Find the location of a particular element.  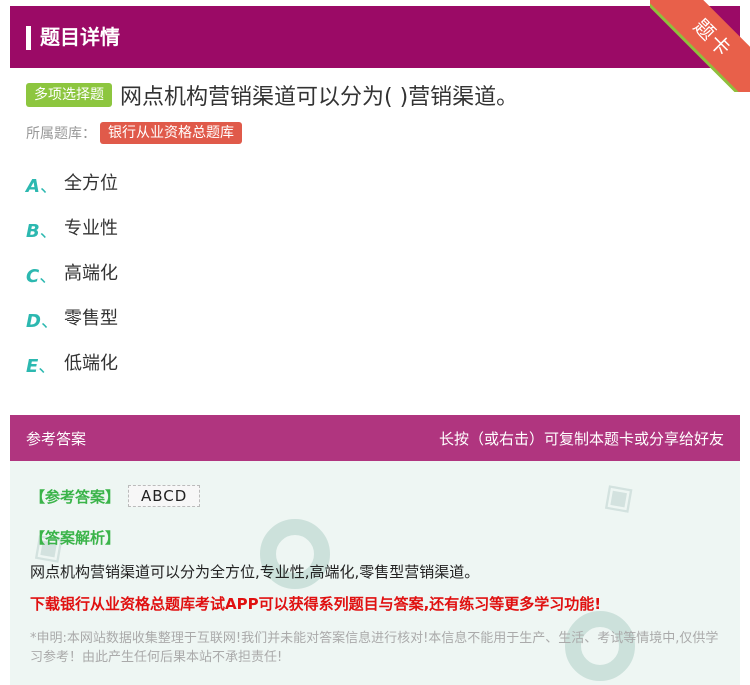

answer-row: 【参考答案】 ABCD is located at coordinates (115, 496).